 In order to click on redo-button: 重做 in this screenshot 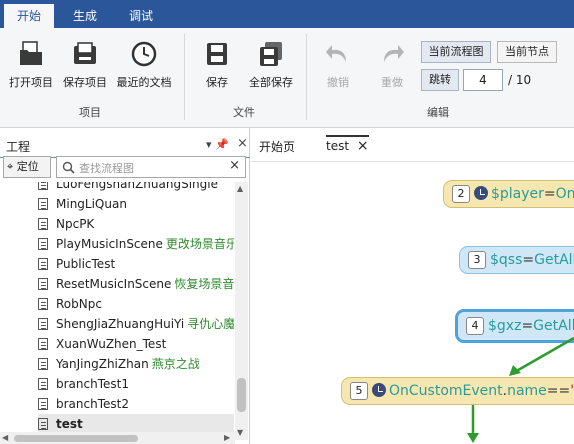, I will do `click(392, 68)`.